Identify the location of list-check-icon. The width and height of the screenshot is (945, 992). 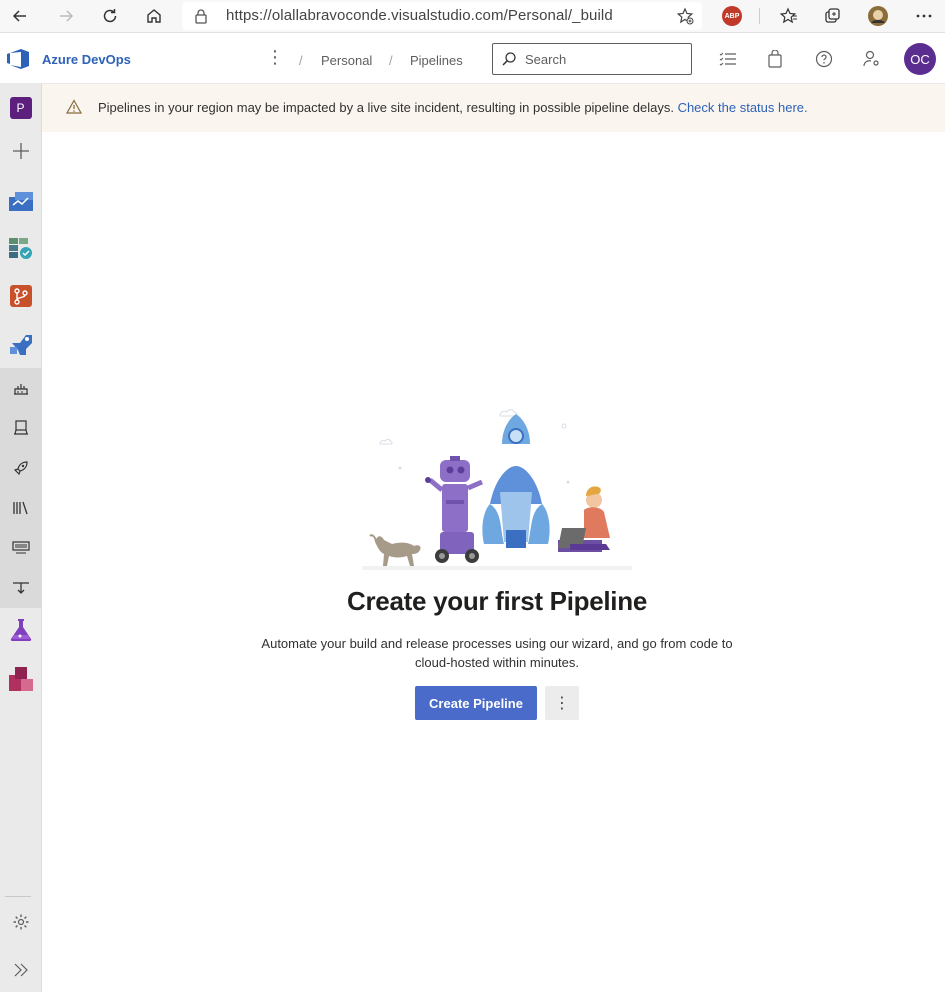
(727, 59).